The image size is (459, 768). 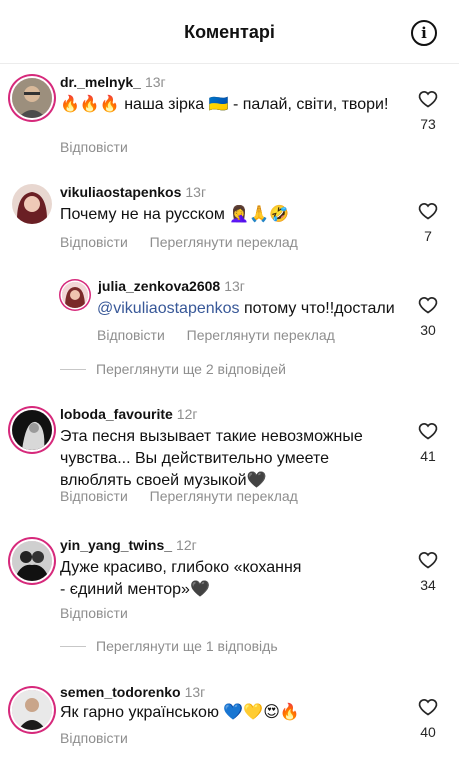 I want to click on comment-text: Як гарно українською 💙💛😍🔥, so click(x=180, y=712).